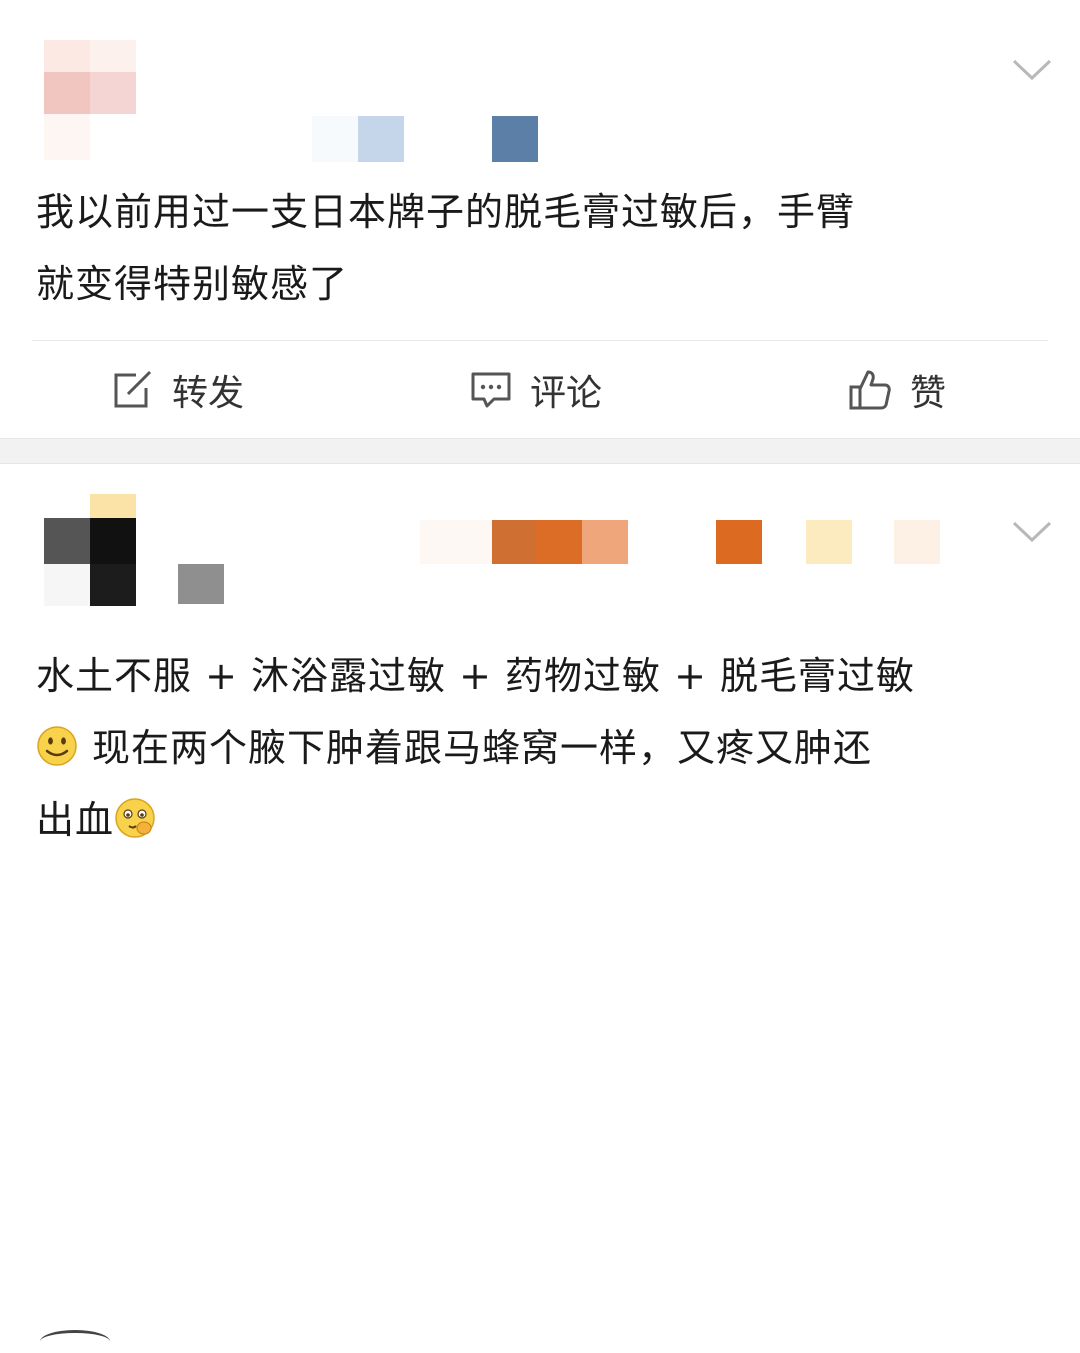  Describe the element at coordinates (132, 390) in the screenshot. I see `repost-icon` at that location.